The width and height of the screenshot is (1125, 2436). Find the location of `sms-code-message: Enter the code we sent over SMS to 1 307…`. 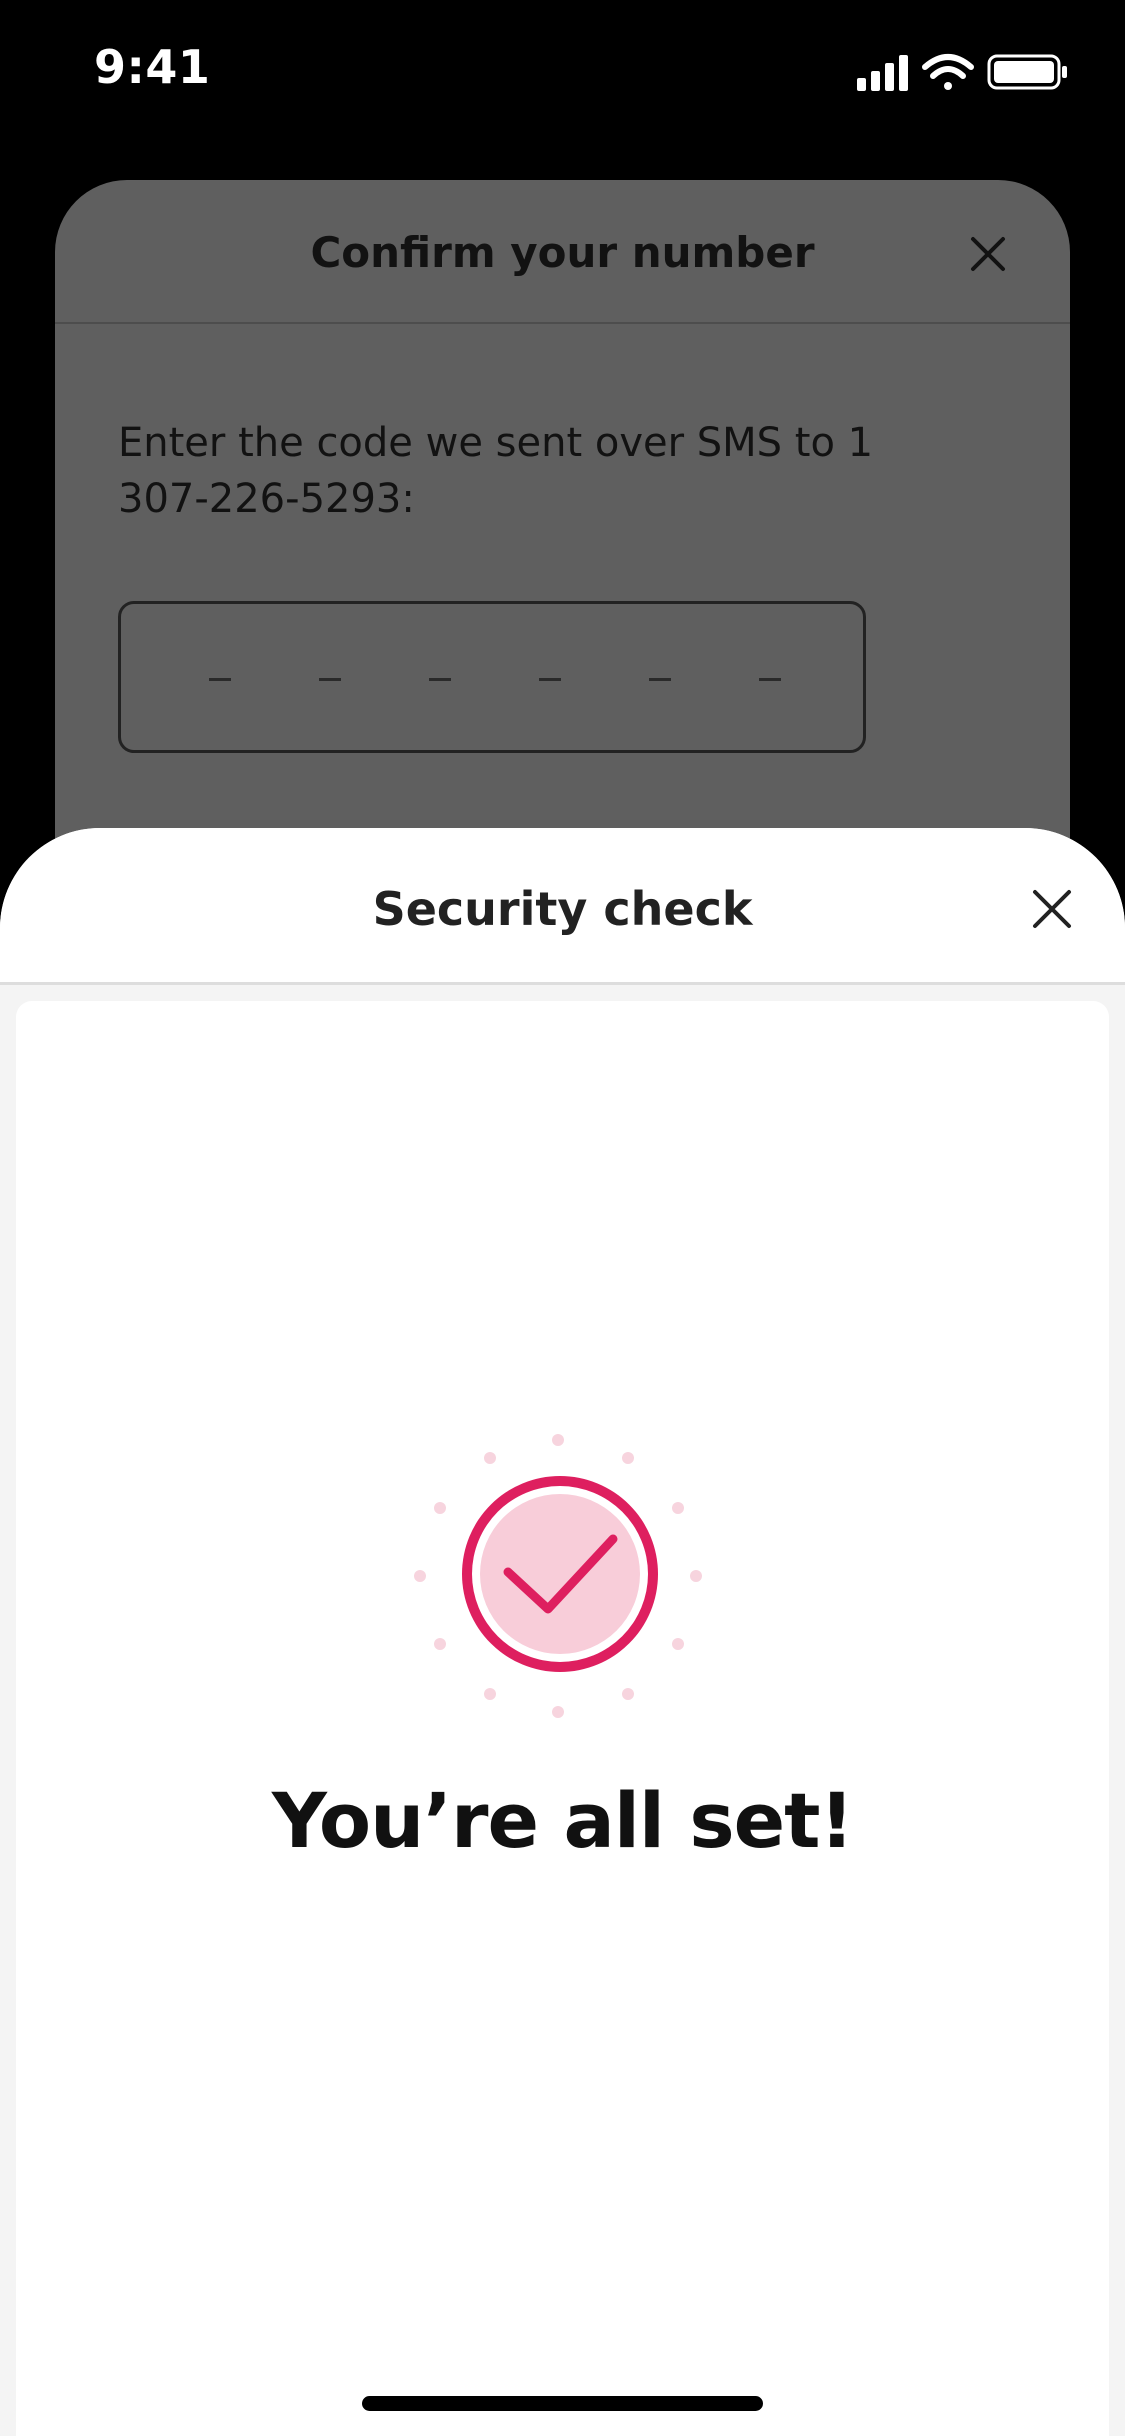

sms-code-message: Enter the code we sent over SMS to 1 307… is located at coordinates (496, 471).